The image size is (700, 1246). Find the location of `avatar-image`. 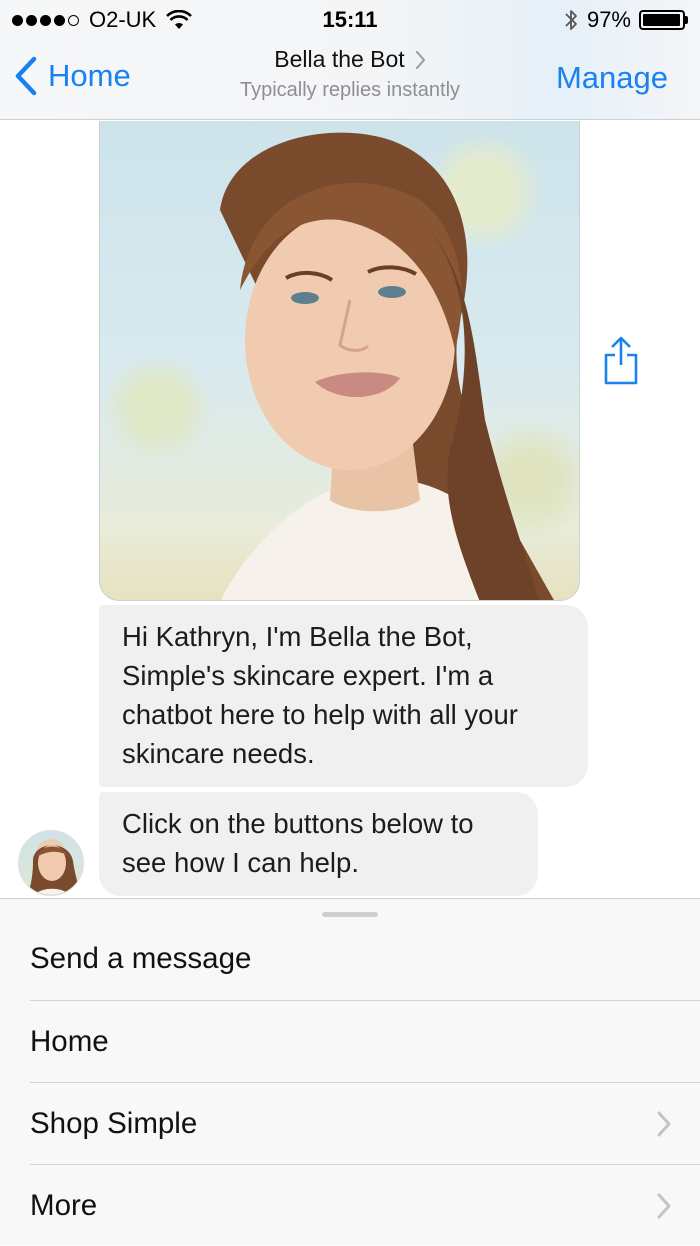

avatar-image is located at coordinates (54, 870).